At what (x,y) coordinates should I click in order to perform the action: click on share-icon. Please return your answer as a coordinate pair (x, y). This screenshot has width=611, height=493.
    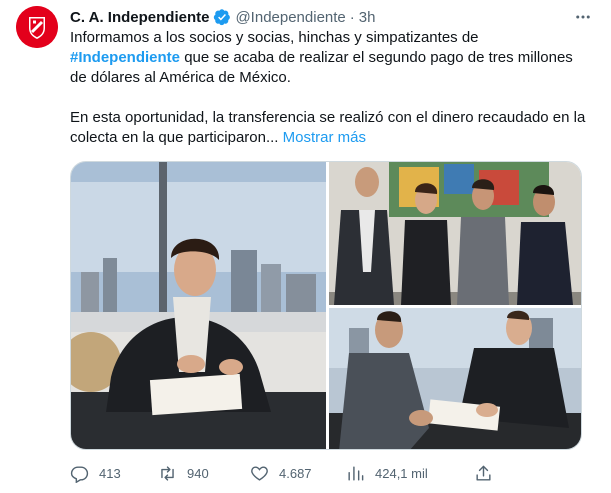
    Looking at the image, I should click on (483, 473).